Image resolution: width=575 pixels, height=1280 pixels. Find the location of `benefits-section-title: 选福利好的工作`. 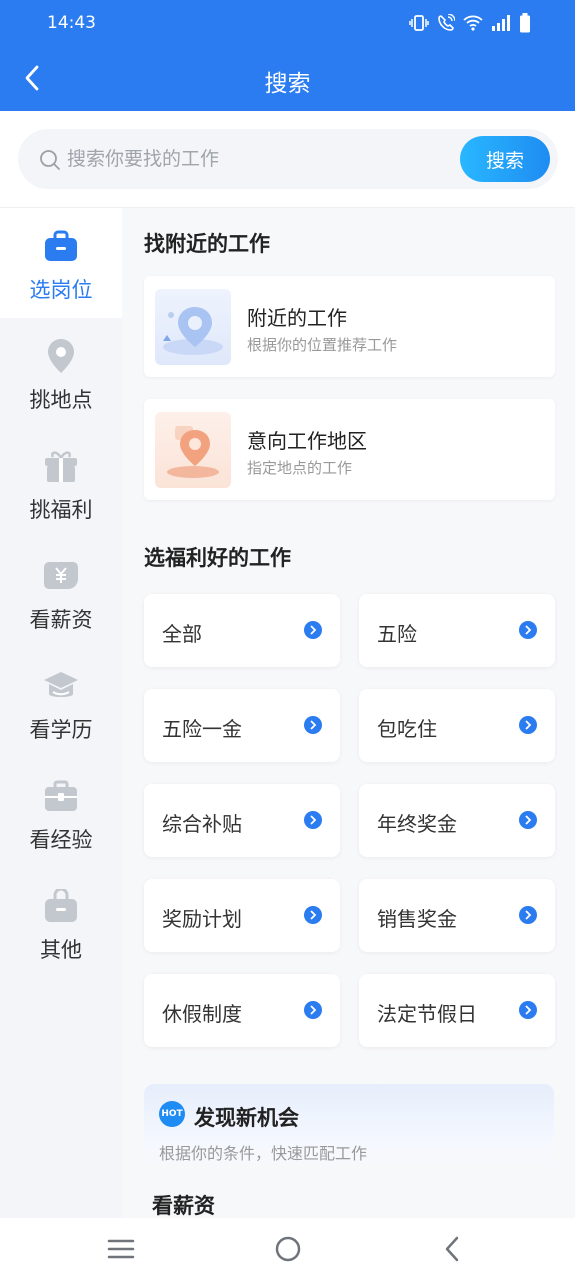

benefits-section-title: 选福利好的工作 is located at coordinates (217, 558).